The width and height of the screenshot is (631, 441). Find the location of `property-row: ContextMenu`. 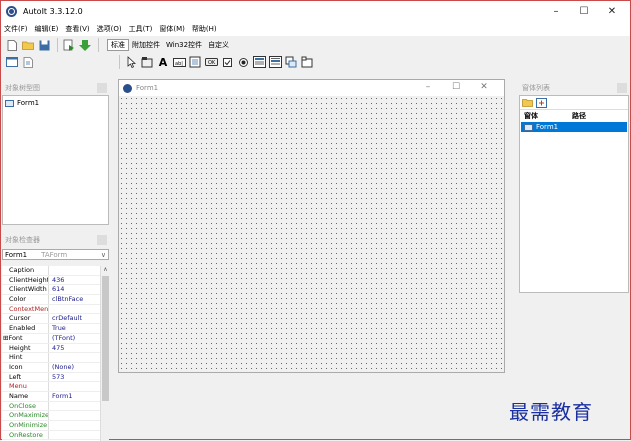

property-row: ContextMenu is located at coordinates (51, 309).